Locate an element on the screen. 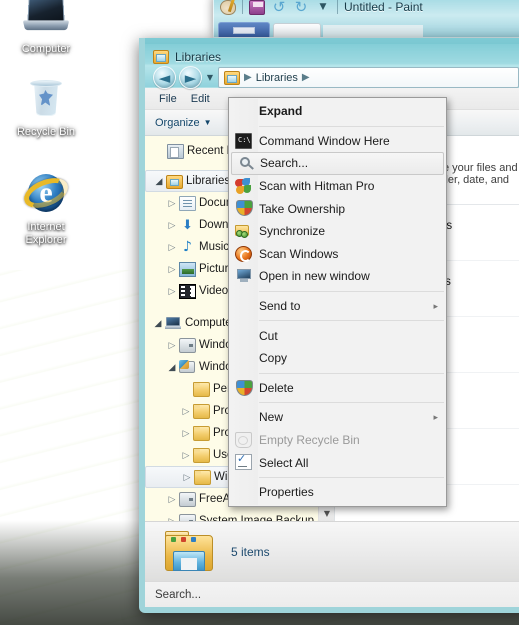  paint-palette-icon is located at coordinates (228, 7).